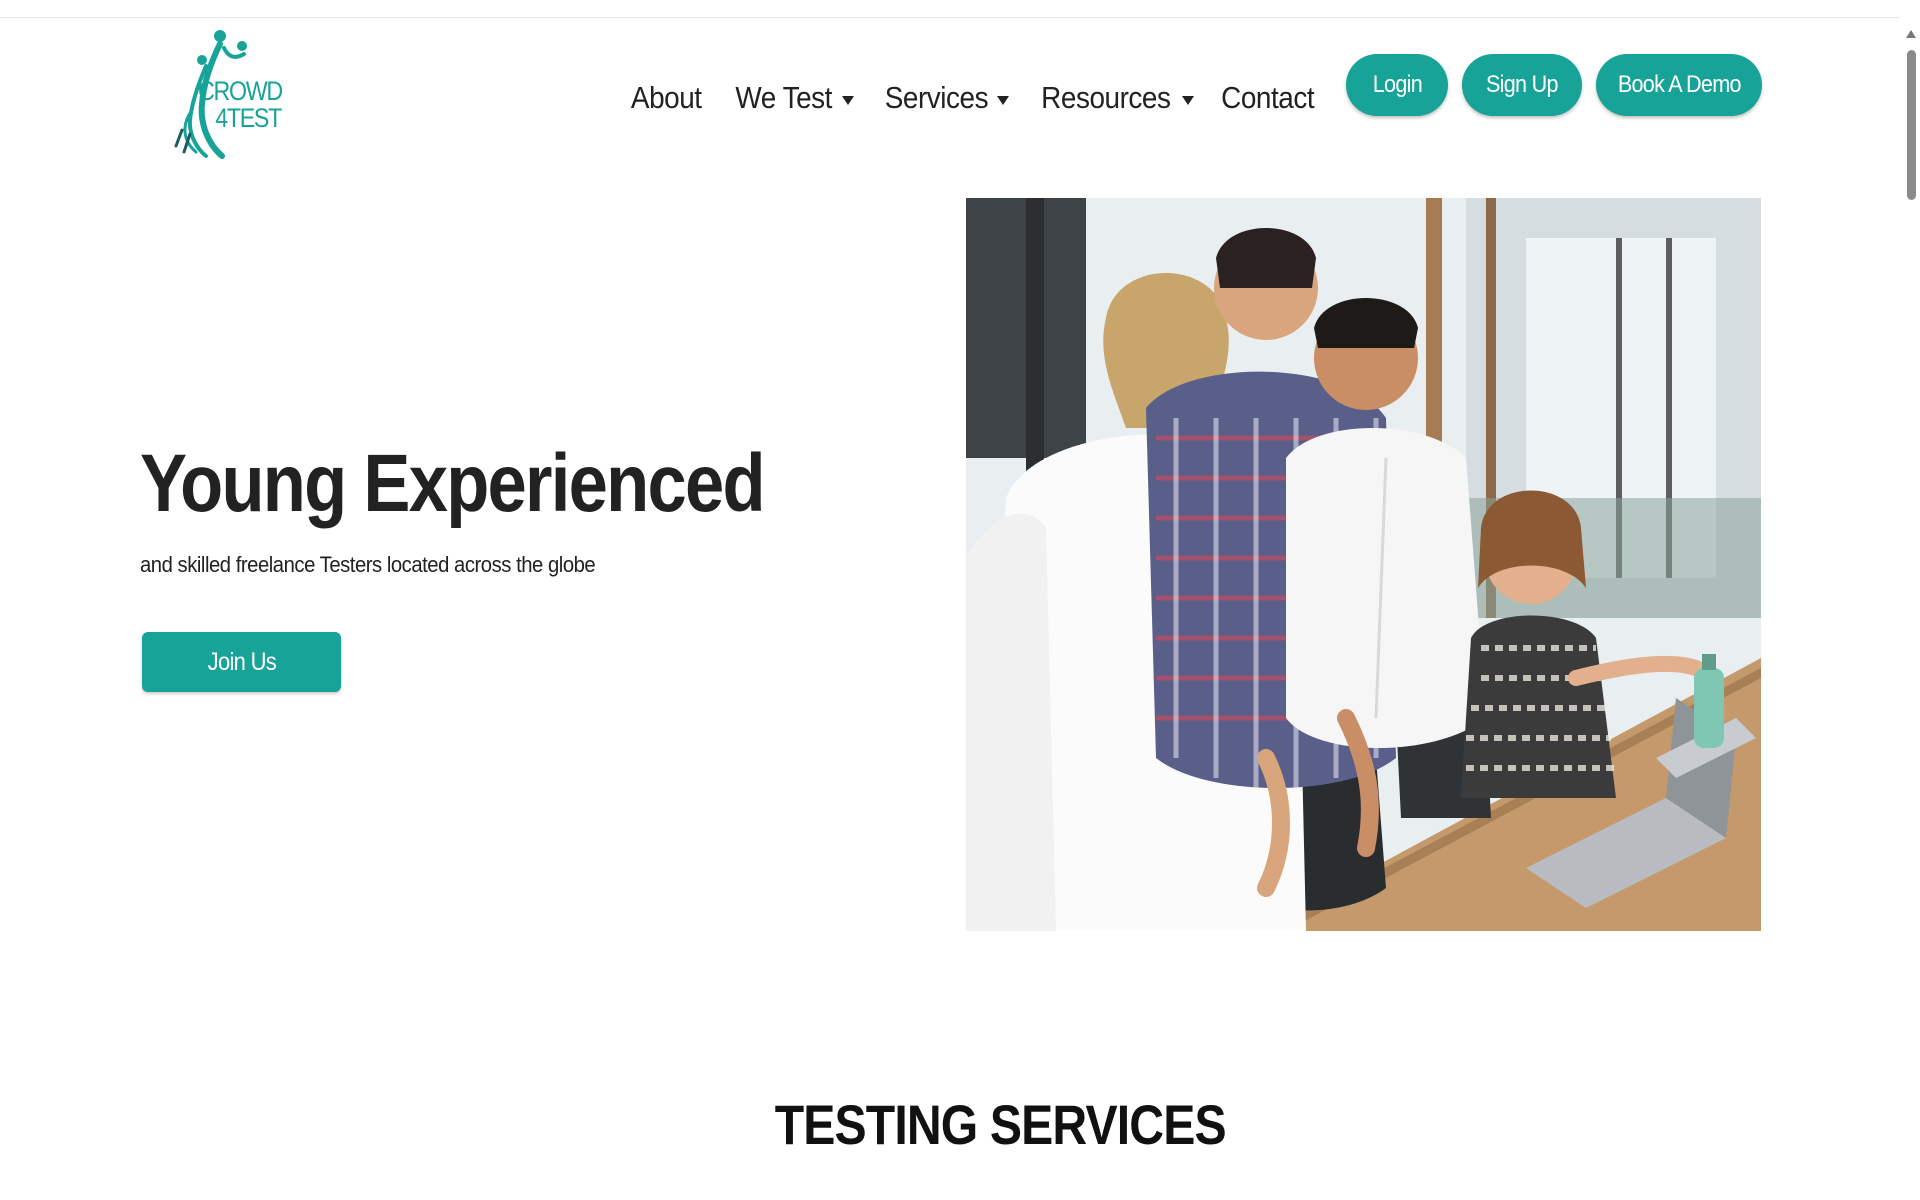  I want to click on nav-item-resources: Resources, so click(1114, 98).